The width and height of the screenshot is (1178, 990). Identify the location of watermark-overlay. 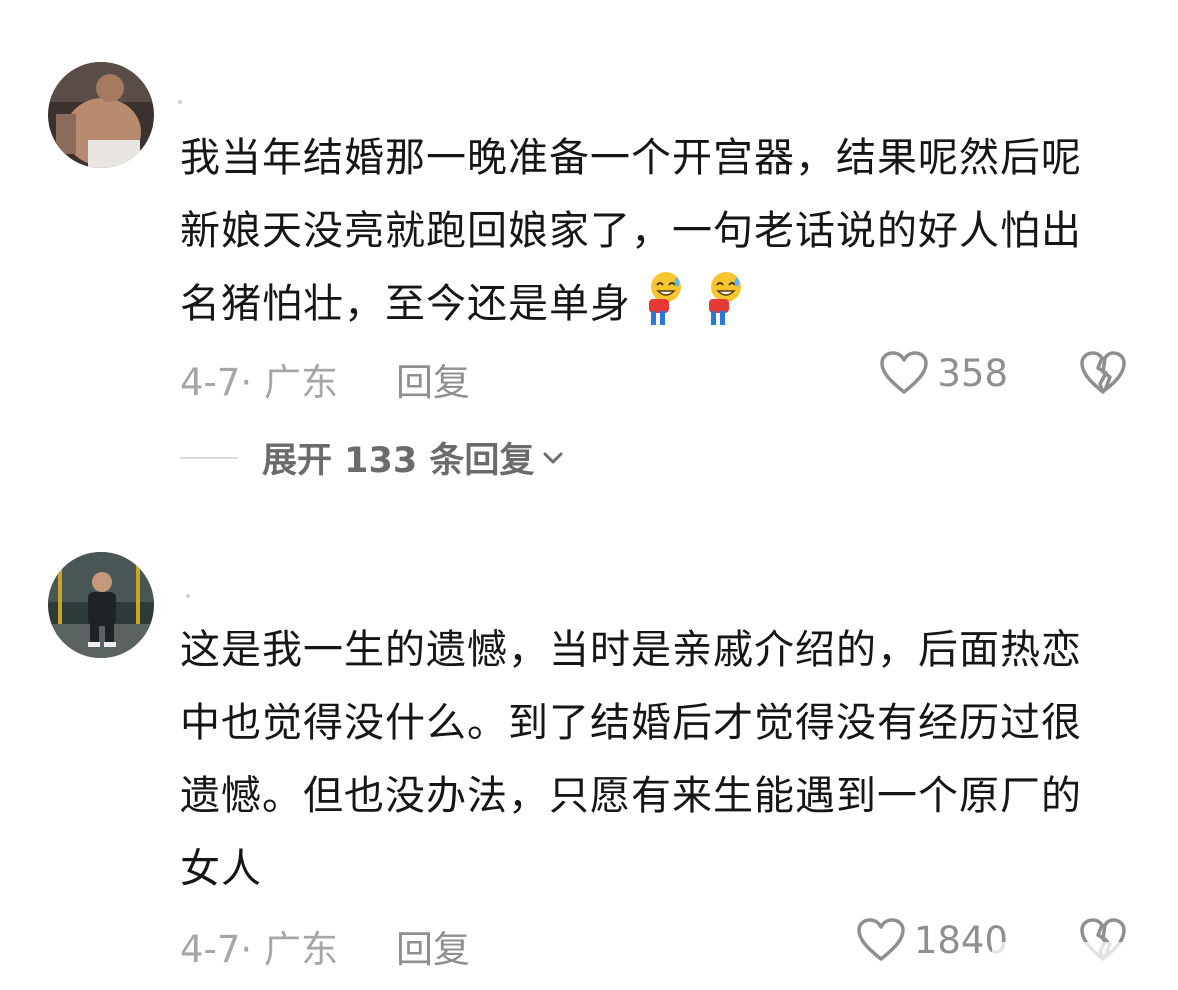
(1082, 956).